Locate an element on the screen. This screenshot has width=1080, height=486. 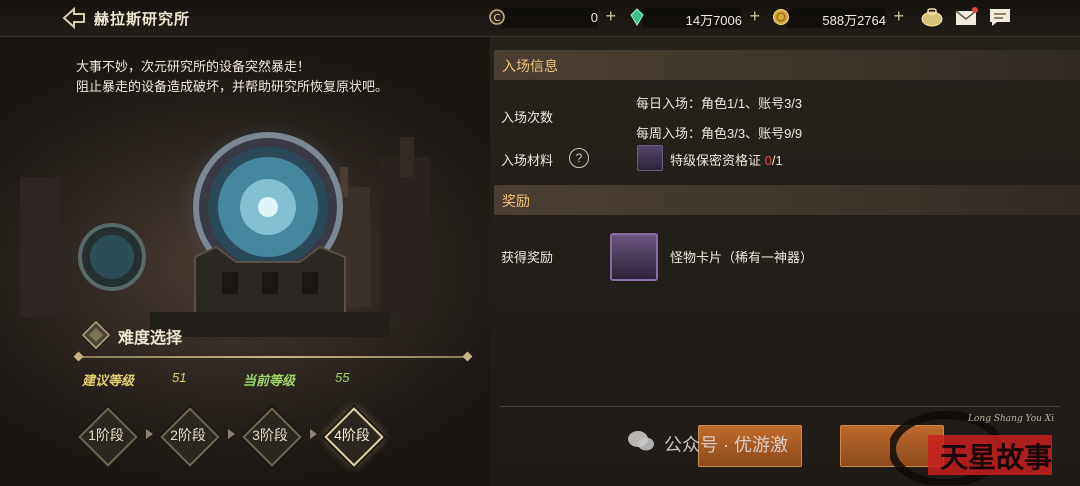
stage-1-label: 1阶段 is located at coordinates (106, 435).